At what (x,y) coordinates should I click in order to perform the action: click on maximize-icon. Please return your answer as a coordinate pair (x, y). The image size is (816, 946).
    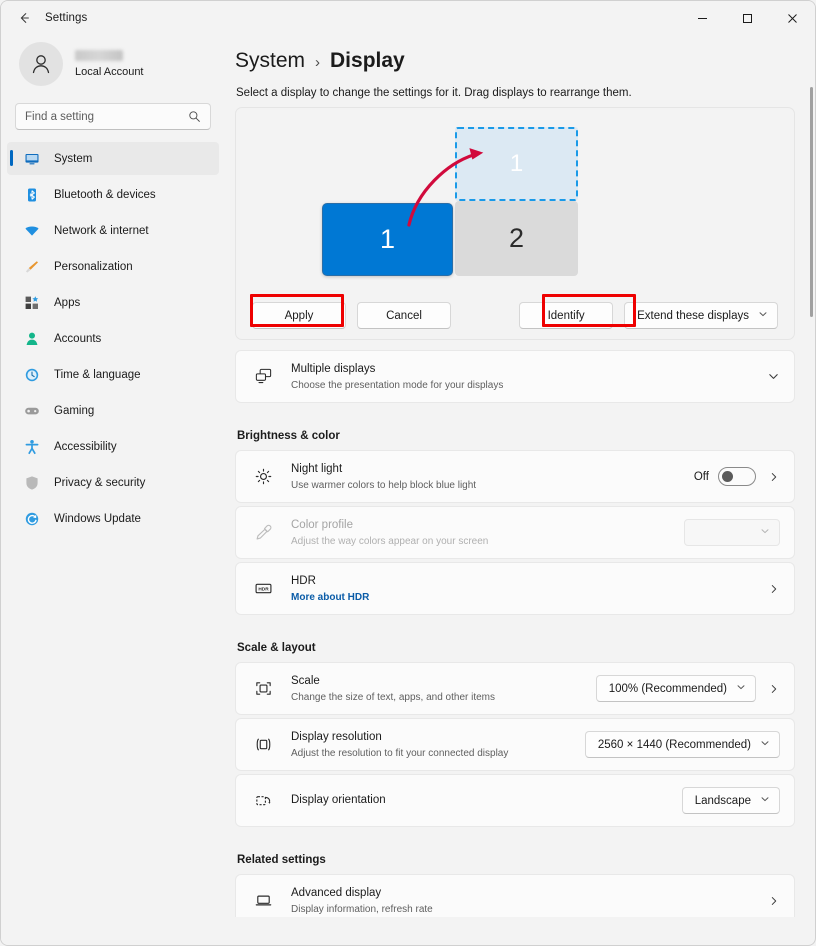
    Looking at the image, I should click on (747, 18).